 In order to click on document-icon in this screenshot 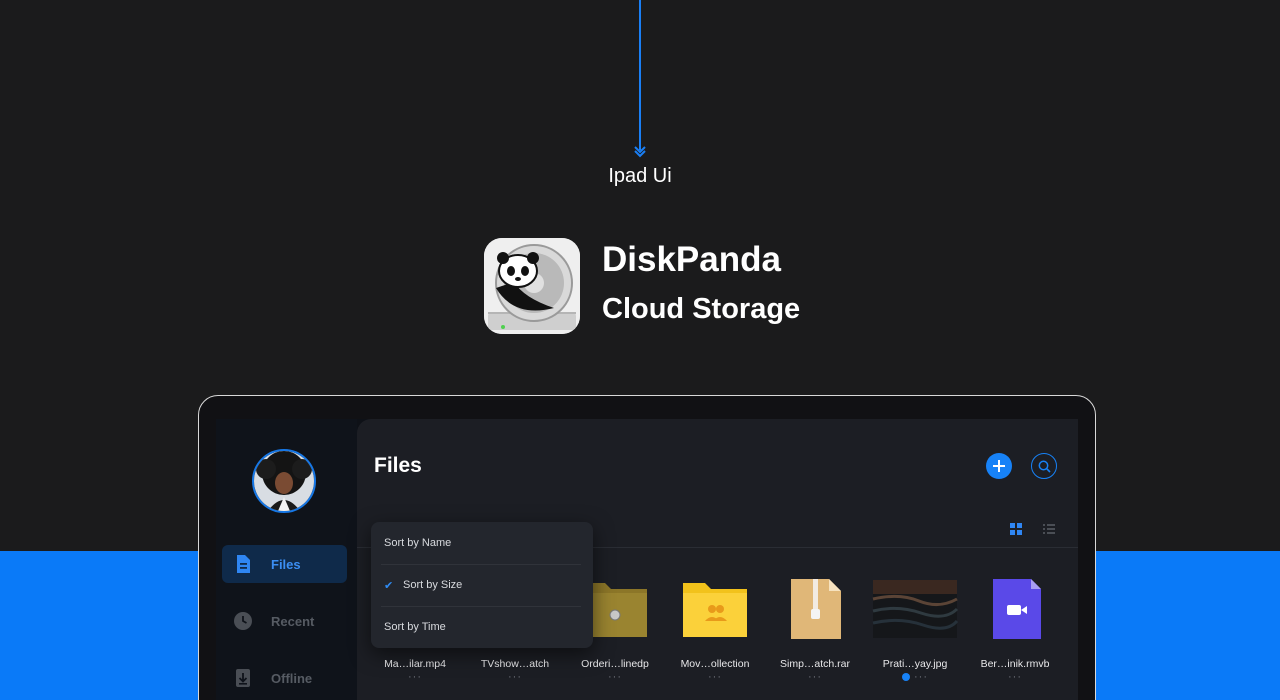, I will do `click(243, 564)`.